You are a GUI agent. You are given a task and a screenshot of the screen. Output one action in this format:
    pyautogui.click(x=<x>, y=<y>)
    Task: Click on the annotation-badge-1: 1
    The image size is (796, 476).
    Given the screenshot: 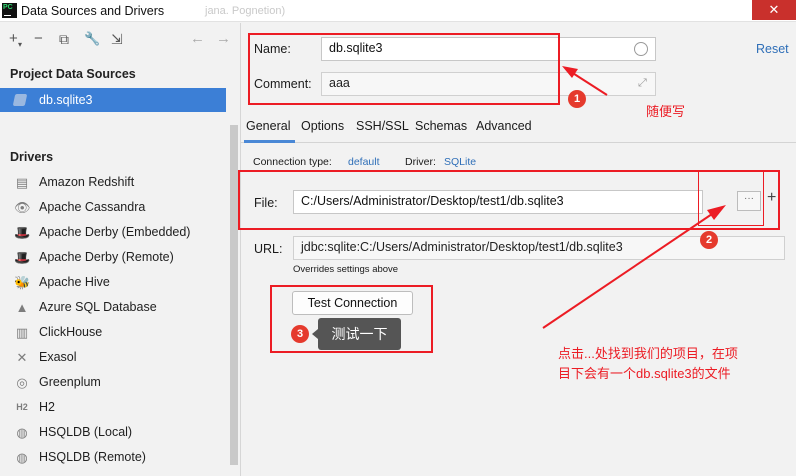 What is the action you would take?
    pyautogui.click(x=577, y=99)
    